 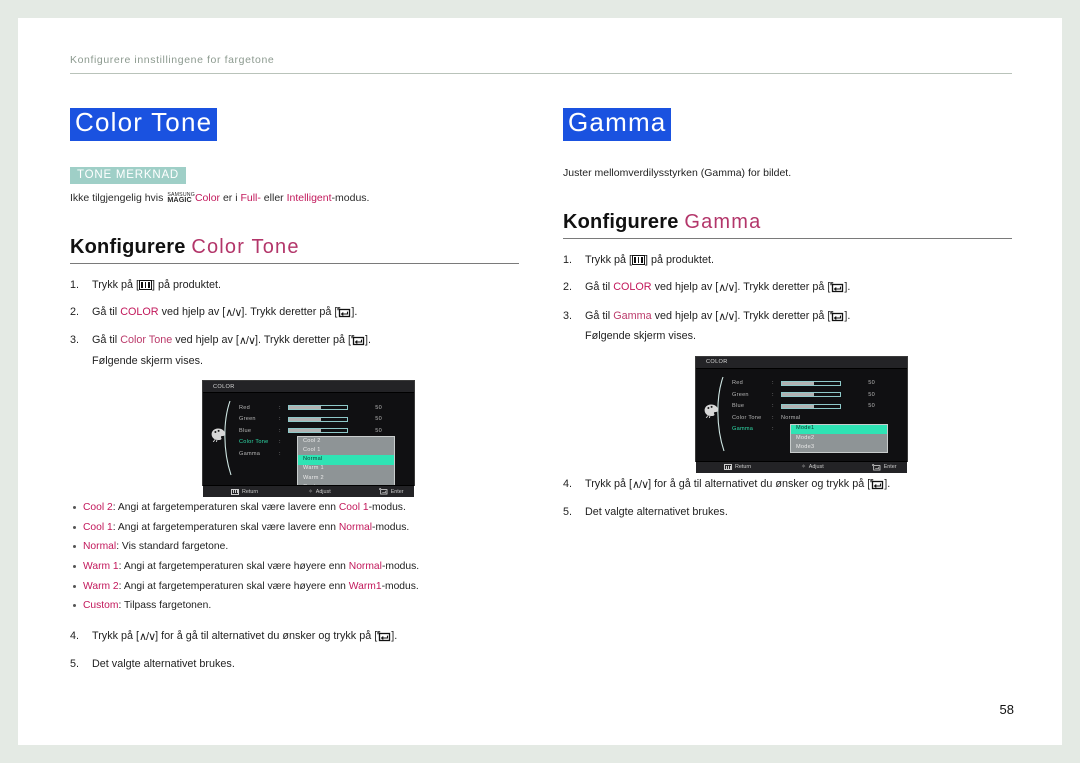 What do you see at coordinates (344, 420) in the screenshot?
I see `osd-row-green: Green : 50` at bounding box center [344, 420].